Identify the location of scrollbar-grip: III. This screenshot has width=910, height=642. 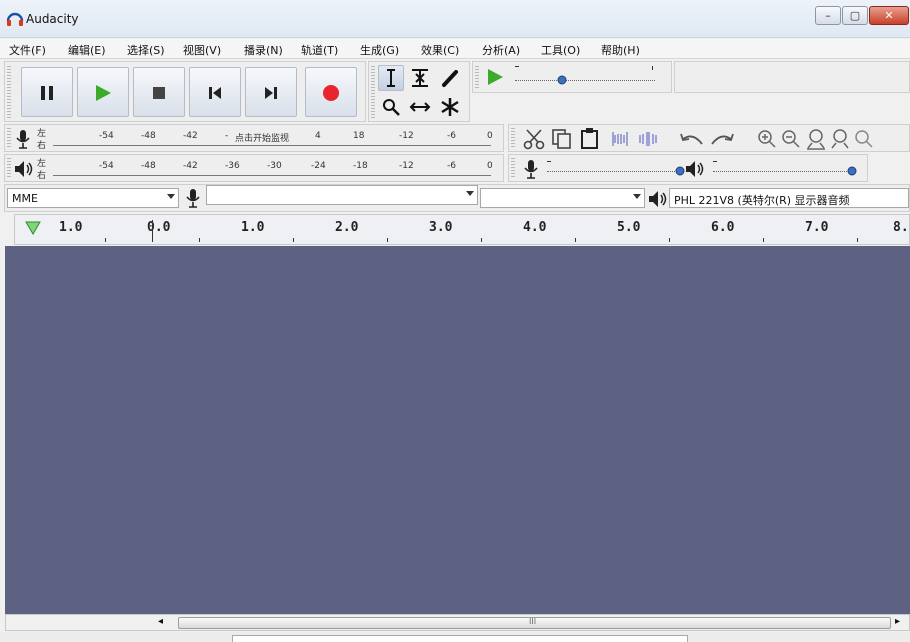
(533, 621).